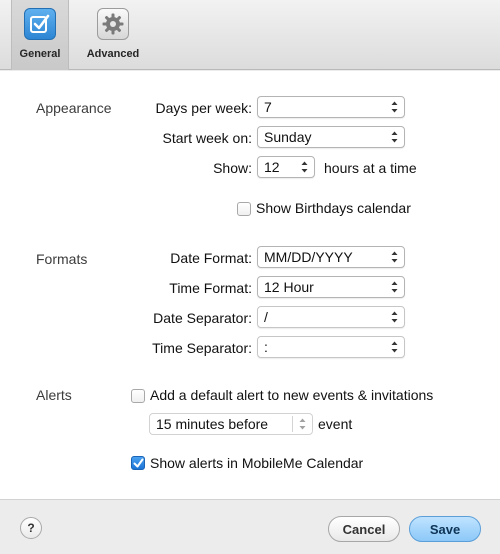 Image resolution: width=500 pixels, height=554 pixels. What do you see at coordinates (333, 208) in the screenshot?
I see `birthdays-label: Show Birthdays calendar` at bounding box center [333, 208].